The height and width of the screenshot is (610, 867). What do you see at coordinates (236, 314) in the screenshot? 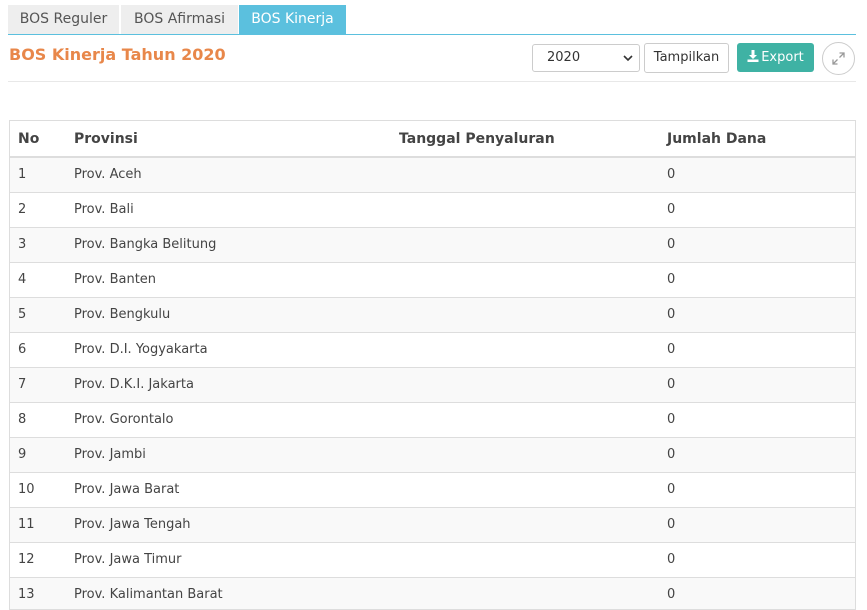
I see `cell-provinsi: Prov. Bengkulu` at bounding box center [236, 314].